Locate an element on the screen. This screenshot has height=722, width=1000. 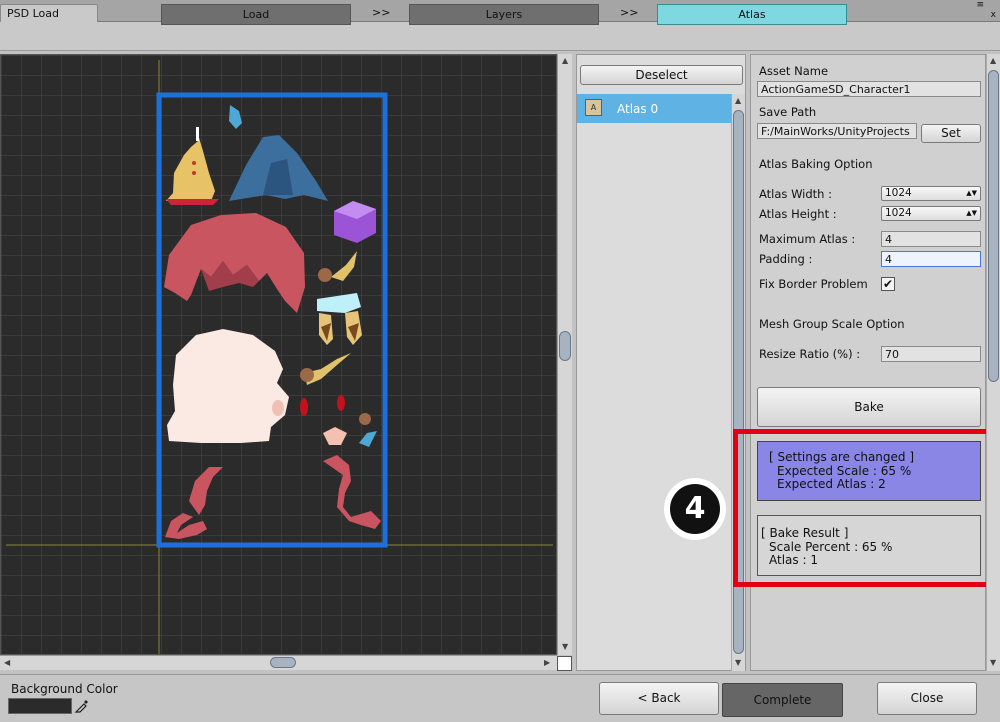
sprite-hair is located at coordinates (234, 263).